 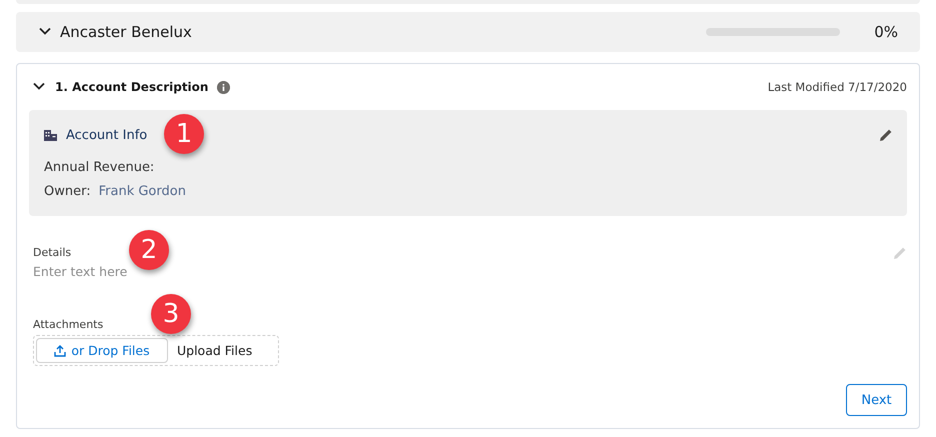 What do you see at coordinates (102, 350) in the screenshot?
I see `upload-button: or Drop Files` at bounding box center [102, 350].